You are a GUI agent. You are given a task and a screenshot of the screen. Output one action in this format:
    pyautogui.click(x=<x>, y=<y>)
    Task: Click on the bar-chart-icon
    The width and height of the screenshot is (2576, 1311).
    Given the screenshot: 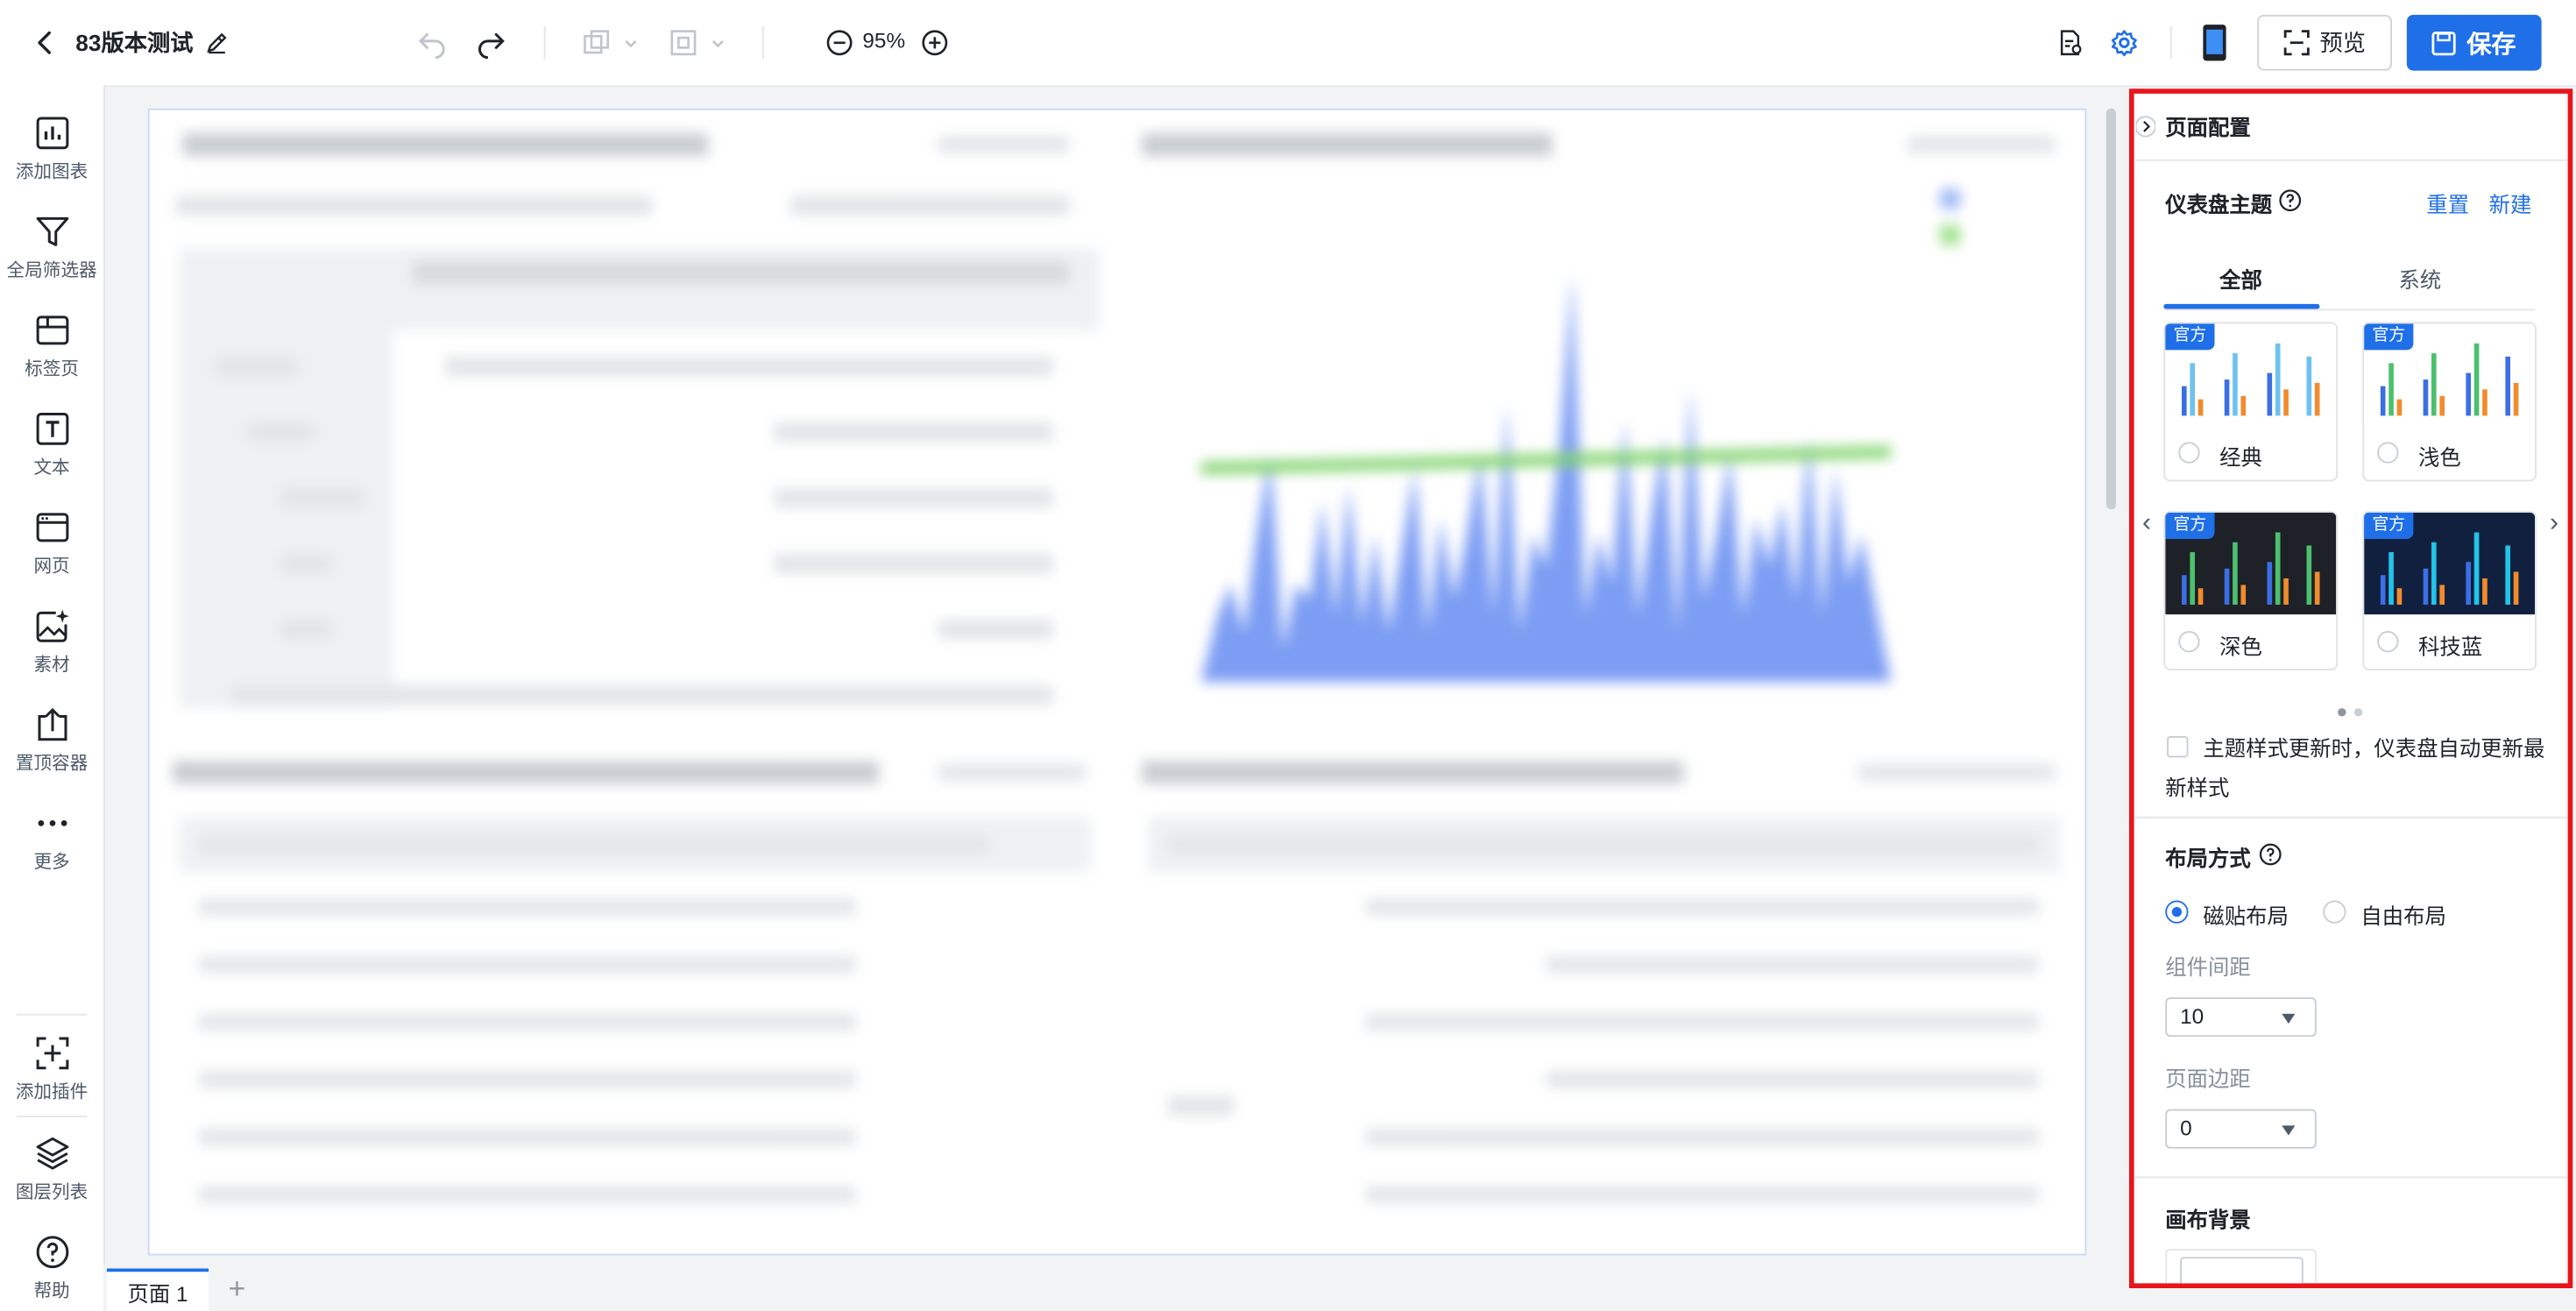 What is the action you would take?
    pyautogui.click(x=52, y=133)
    